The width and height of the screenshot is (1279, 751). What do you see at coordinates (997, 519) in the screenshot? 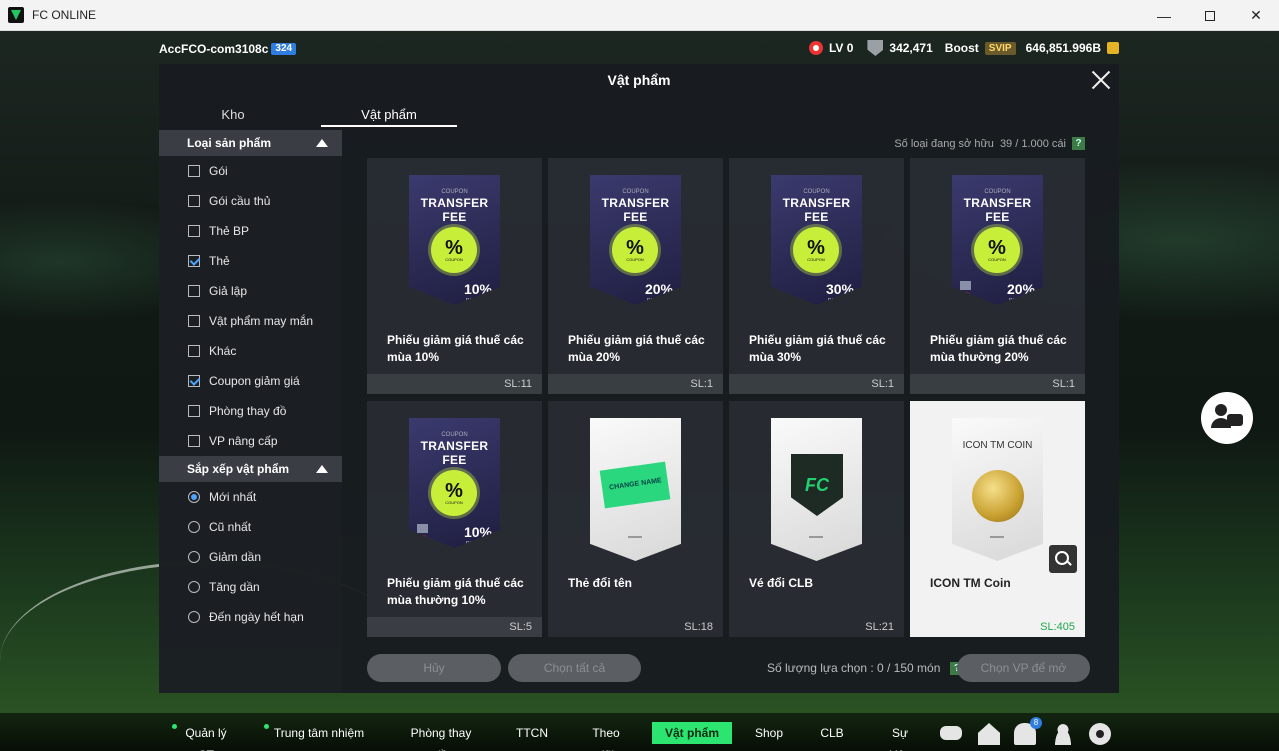
I see `item-card: ICON TM COIN ICON TM Coin SL:405` at bounding box center [997, 519].